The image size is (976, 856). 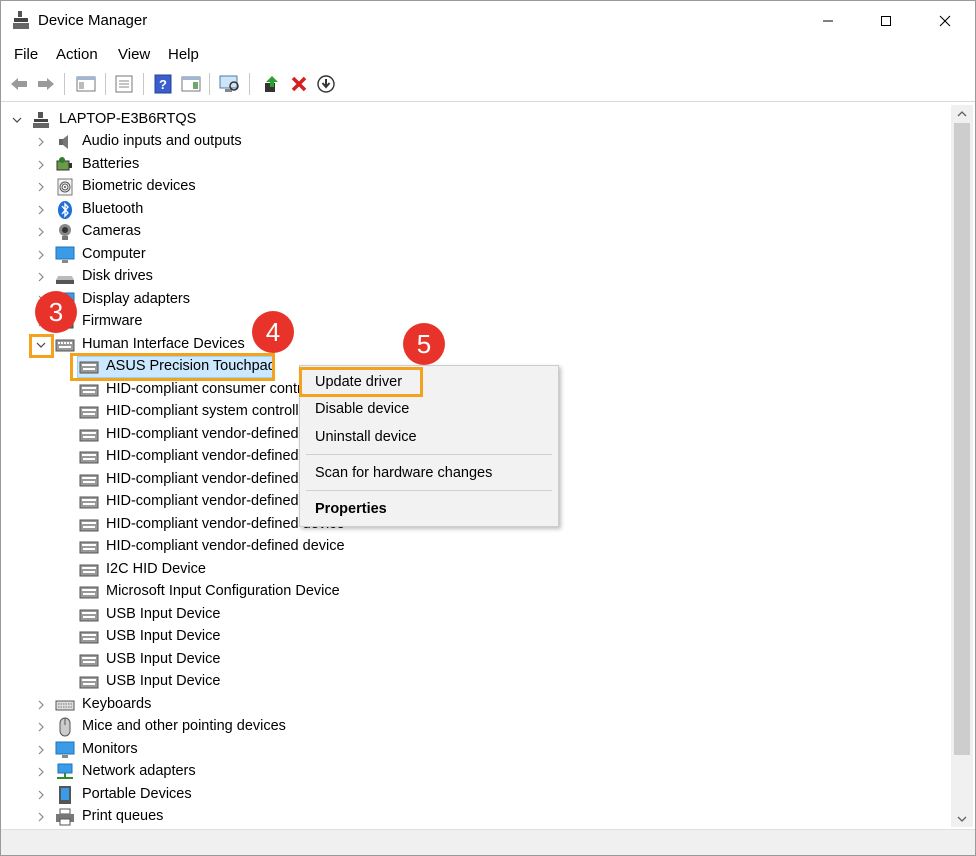 I want to click on bluetooth-icon, so click(x=65, y=210).